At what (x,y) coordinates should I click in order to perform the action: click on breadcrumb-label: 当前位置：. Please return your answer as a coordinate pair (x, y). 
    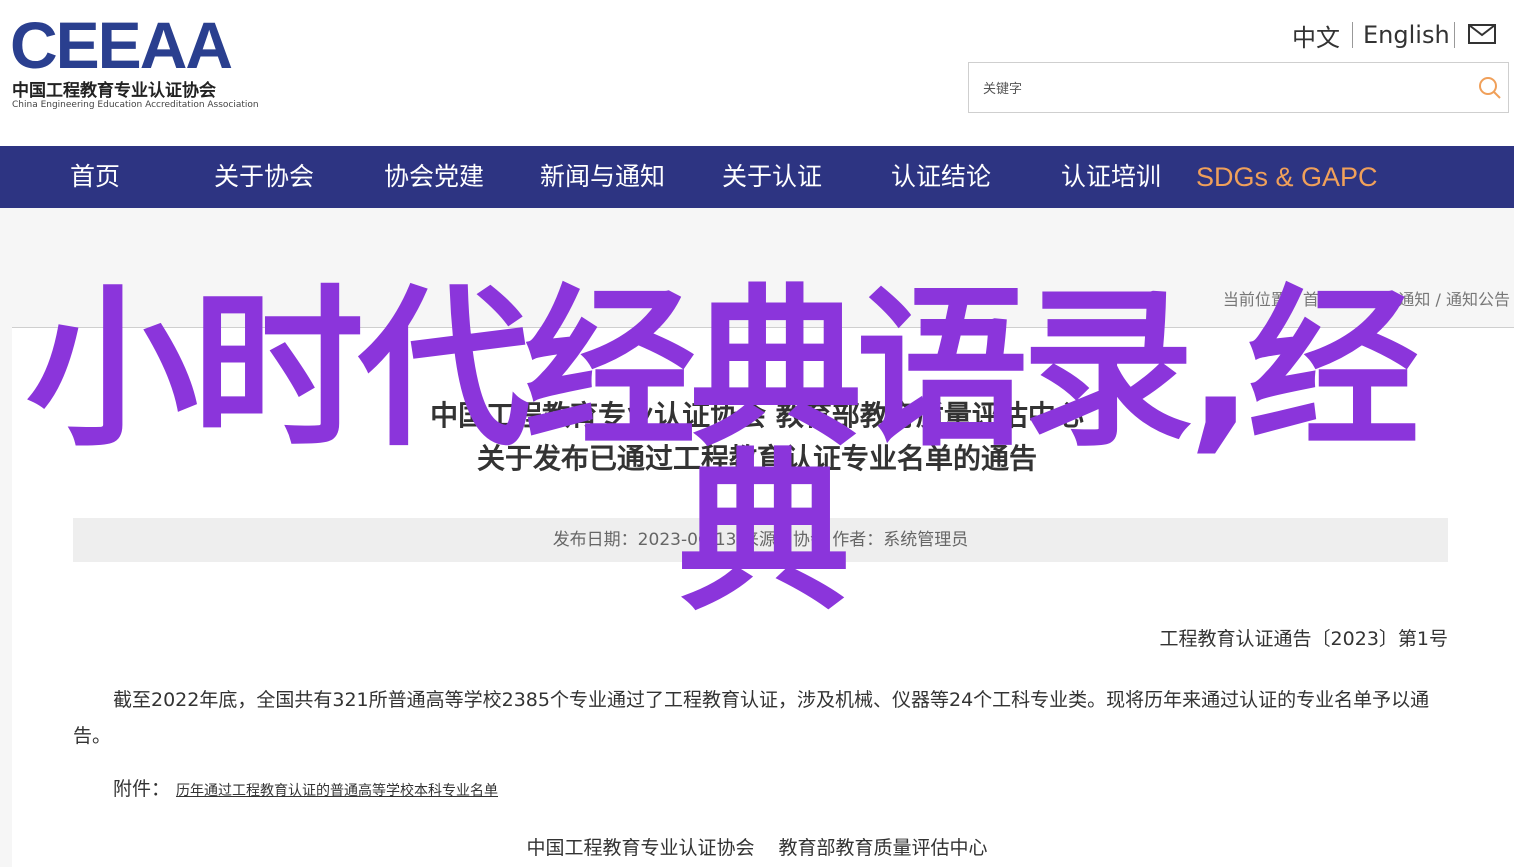
    Looking at the image, I should click on (1262, 299).